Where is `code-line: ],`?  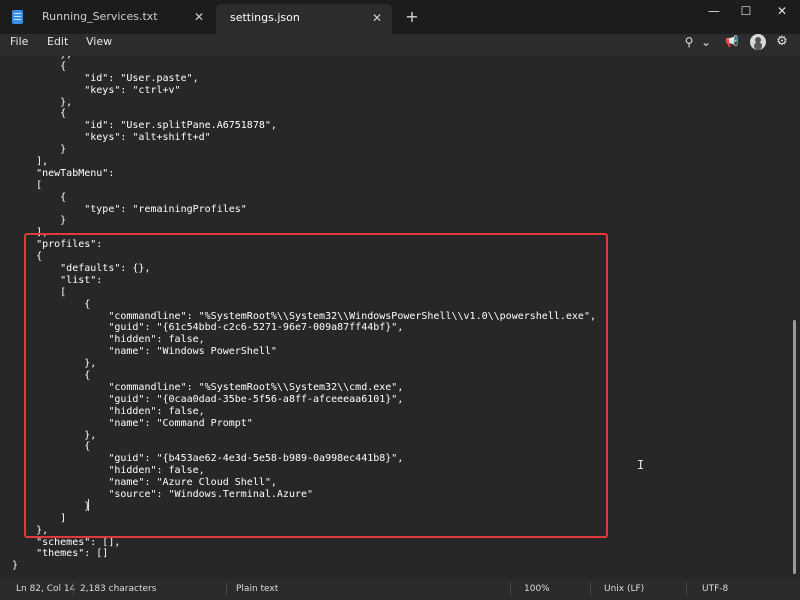
code-line: ], is located at coordinates (304, 162).